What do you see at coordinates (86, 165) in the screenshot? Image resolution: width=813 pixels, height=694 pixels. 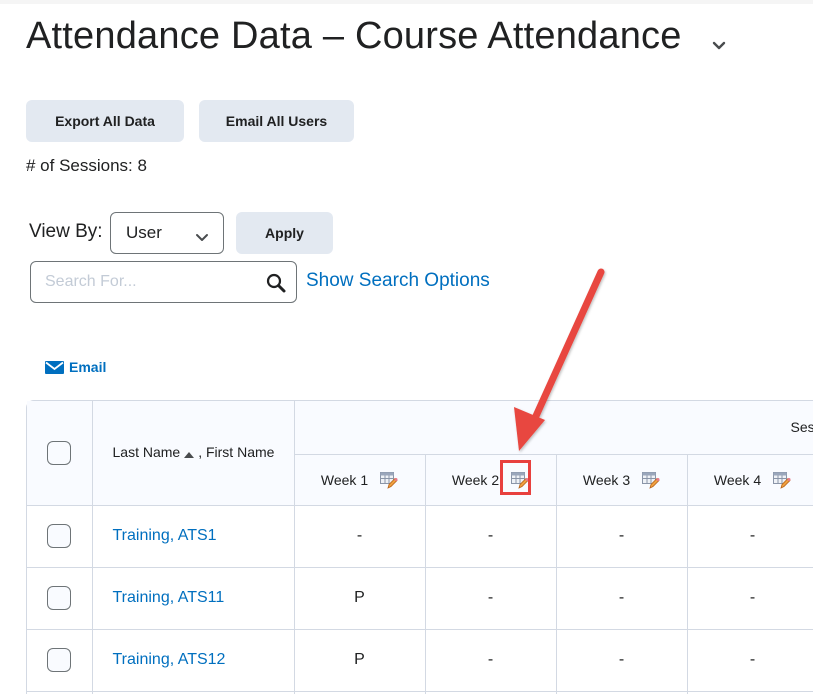 I see `sessions-count: # of Sessions: 8` at bounding box center [86, 165].